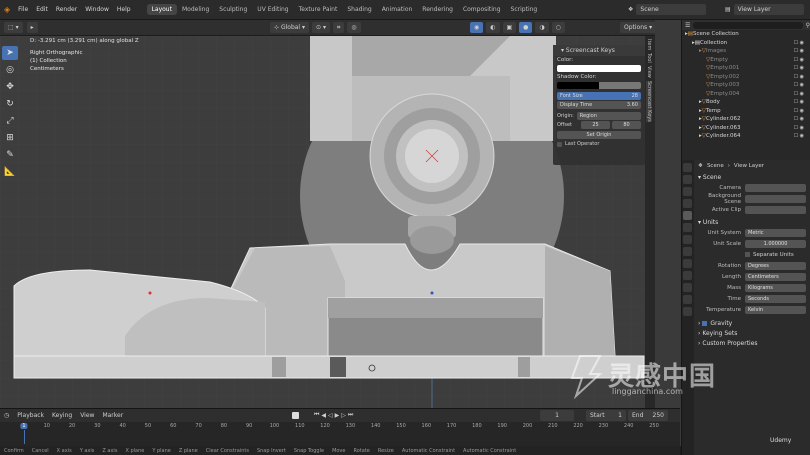 Image resolution: width=810 pixels, height=455 pixels. I want to click on outliner-item: ▸ ▤ Scene Collection, so click(746, 34).